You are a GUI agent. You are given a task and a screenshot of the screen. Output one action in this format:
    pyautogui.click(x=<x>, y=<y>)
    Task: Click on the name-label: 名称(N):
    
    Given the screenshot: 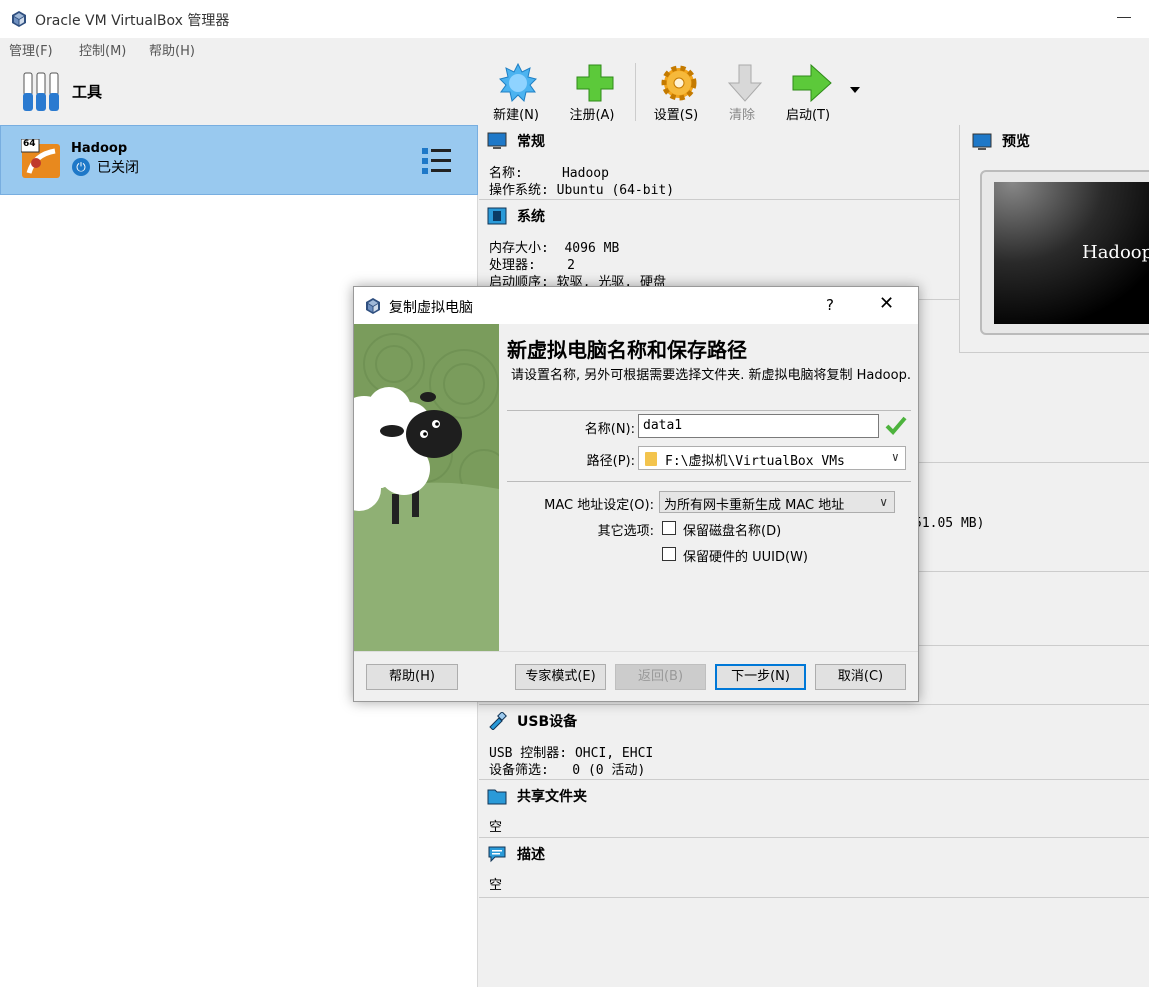 What is the action you would take?
    pyautogui.click(x=609, y=429)
    